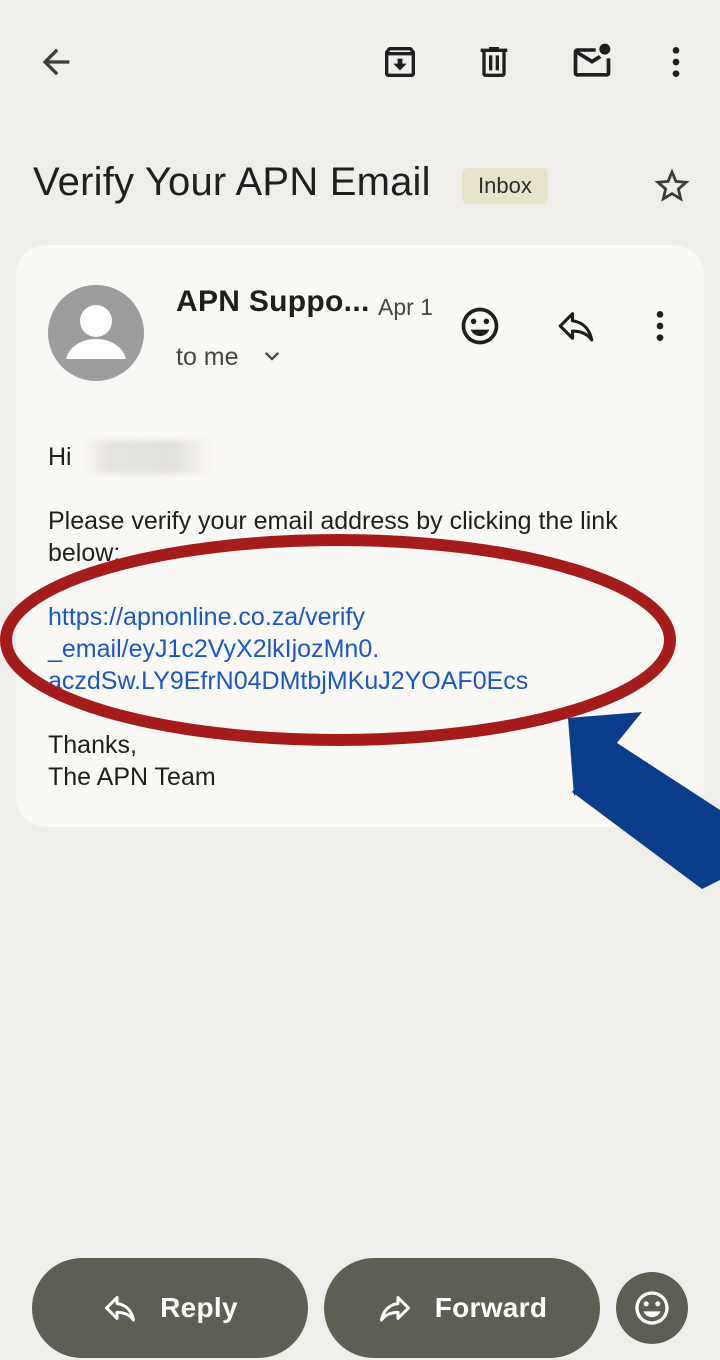 The image size is (720, 1360). I want to click on message-date: Apr 1, so click(405, 307).